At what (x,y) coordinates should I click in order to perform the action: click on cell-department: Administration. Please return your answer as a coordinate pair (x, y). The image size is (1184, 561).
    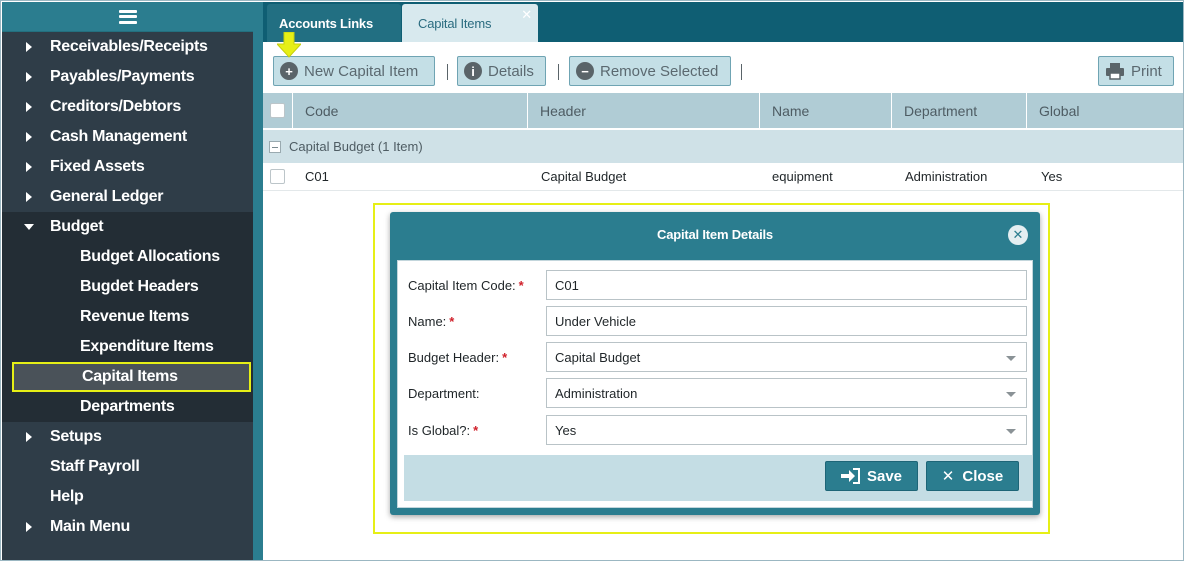
    Looking at the image, I should click on (946, 176).